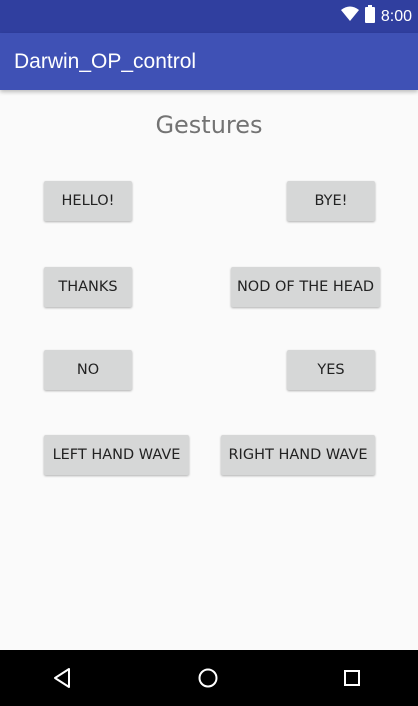 The height and width of the screenshot is (706, 418). I want to click on bye-button: BYE!, so click(331, 201).